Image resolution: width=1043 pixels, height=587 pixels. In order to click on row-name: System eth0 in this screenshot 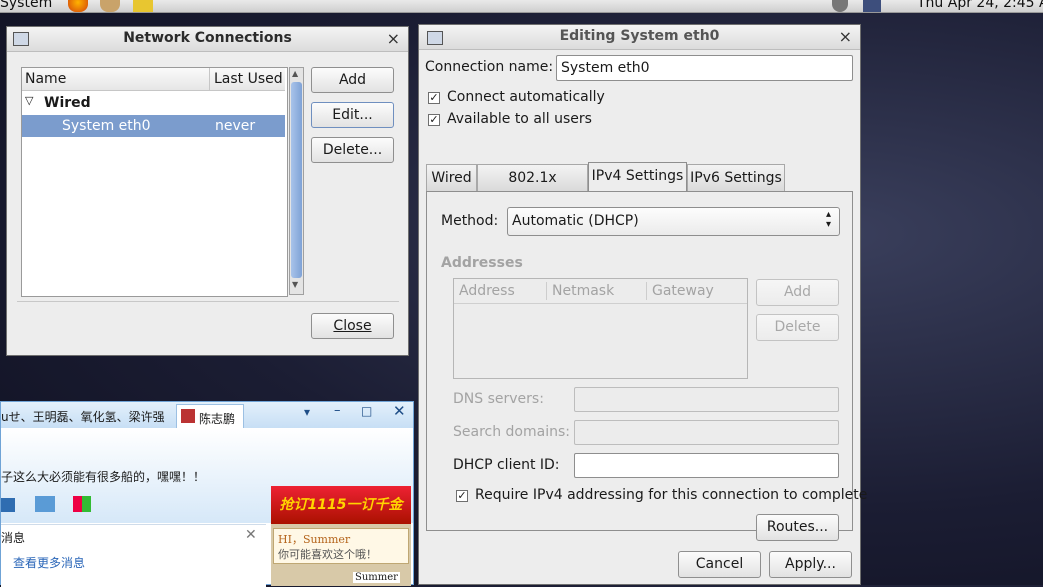, I will do `click(106, 126)`.